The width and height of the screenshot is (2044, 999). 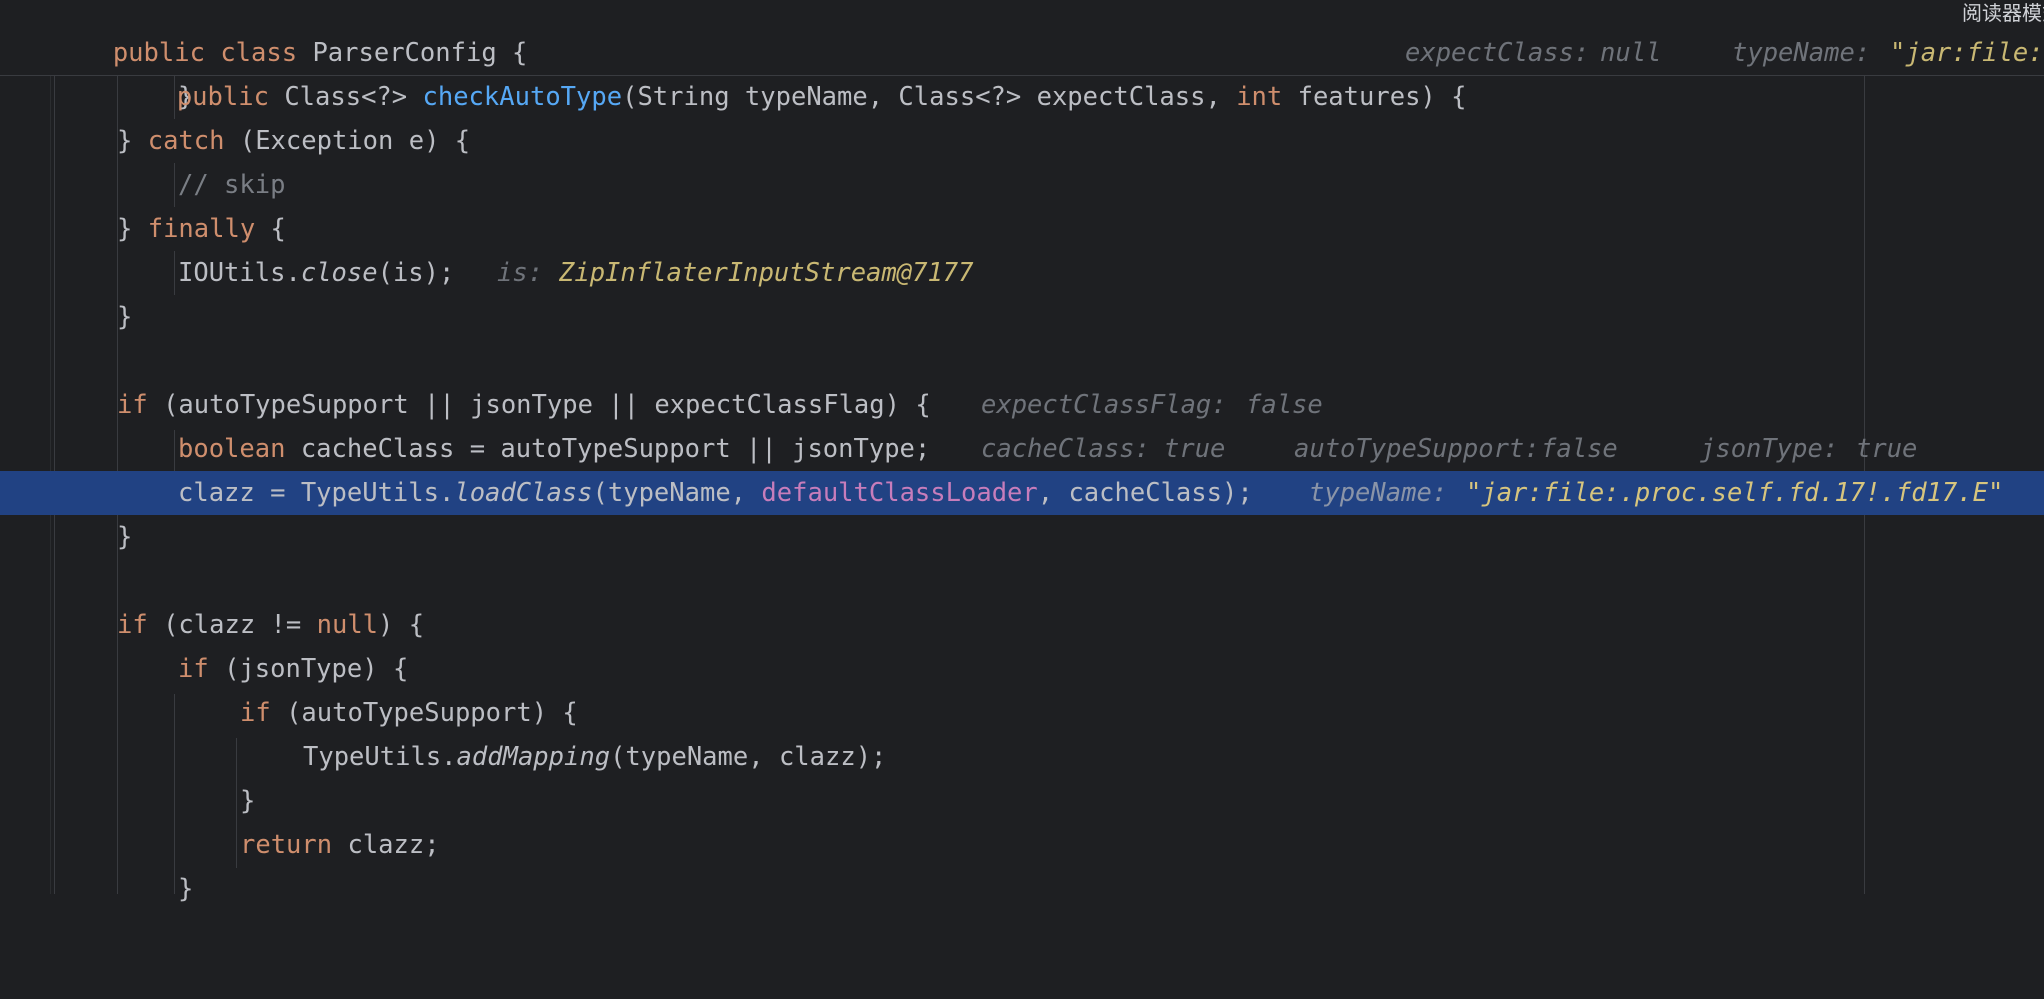 What do you see at coordinates (1022, 229) in the screenshot?
I see `code-line: } finally {` at bounding box center [1022, 229].